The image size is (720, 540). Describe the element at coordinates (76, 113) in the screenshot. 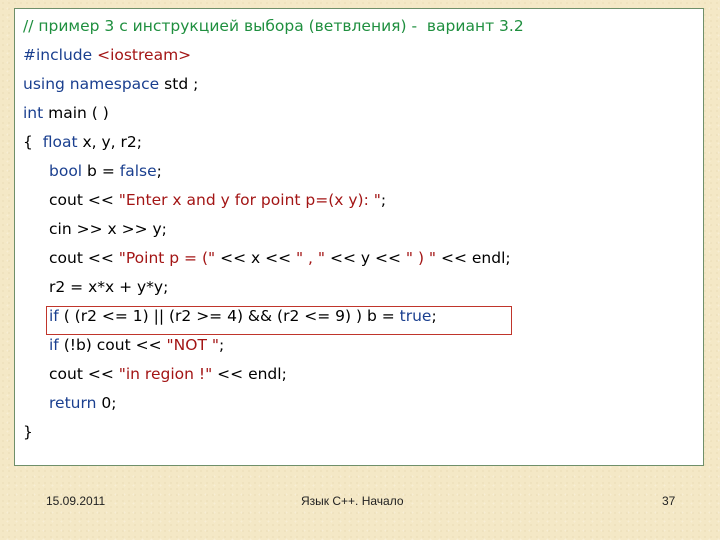

I see `code-text: main ( )` at that location.